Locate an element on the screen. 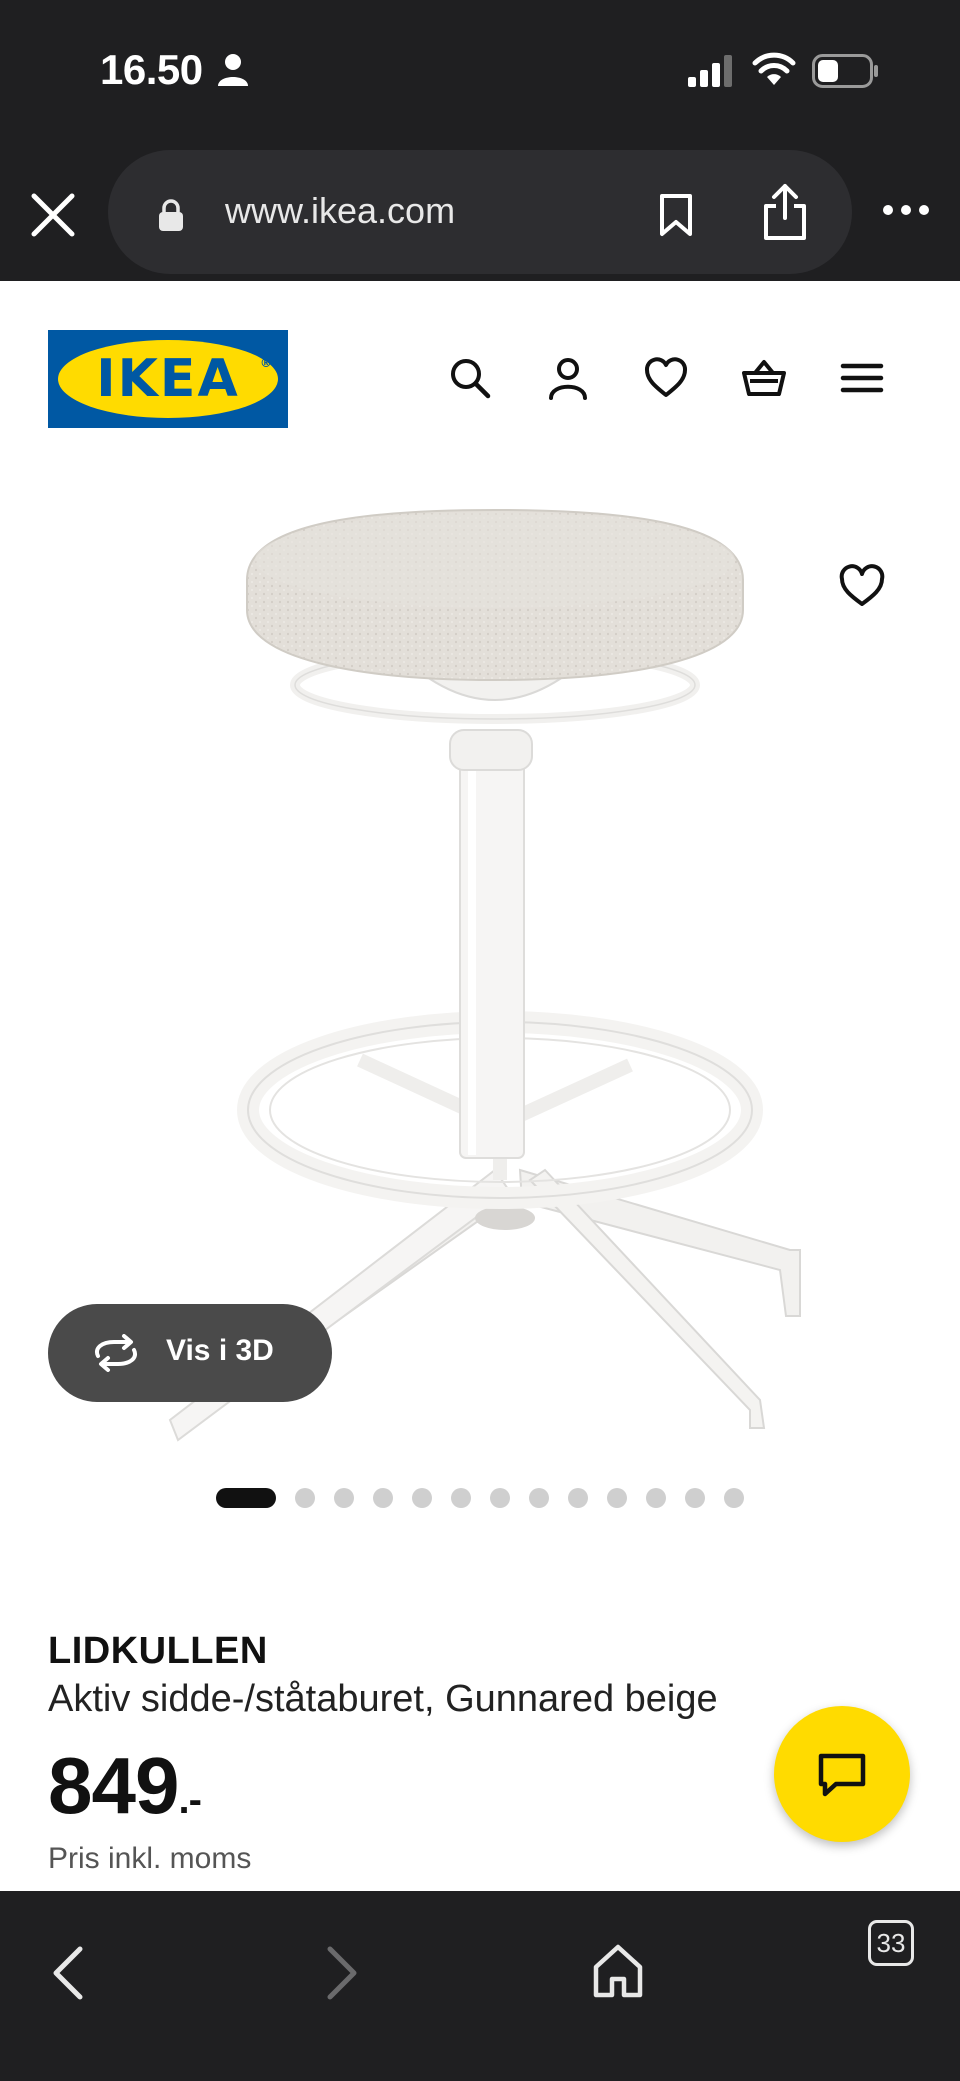  bookmark-icon is located at coordinates (676, 215).